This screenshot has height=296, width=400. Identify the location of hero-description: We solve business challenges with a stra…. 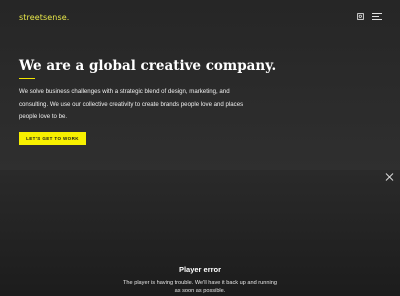
(169, 105).